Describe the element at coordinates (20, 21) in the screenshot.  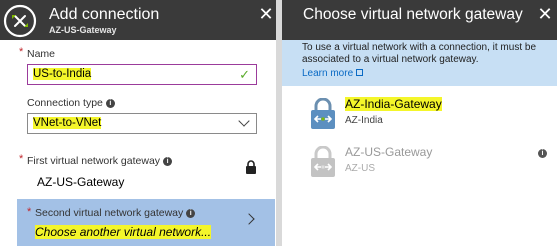
I see `connection-icon` at that location.